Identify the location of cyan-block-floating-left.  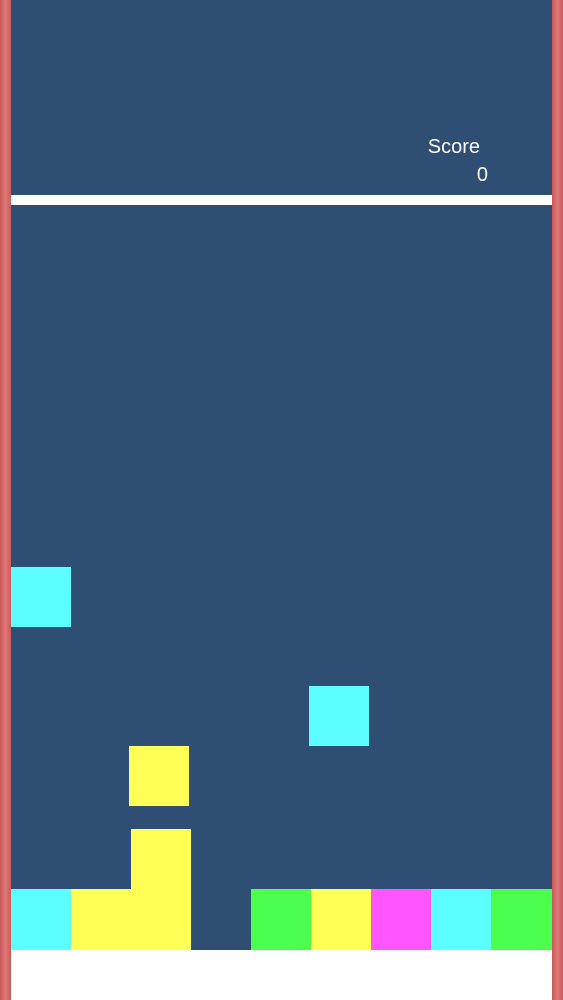
(41, 597).